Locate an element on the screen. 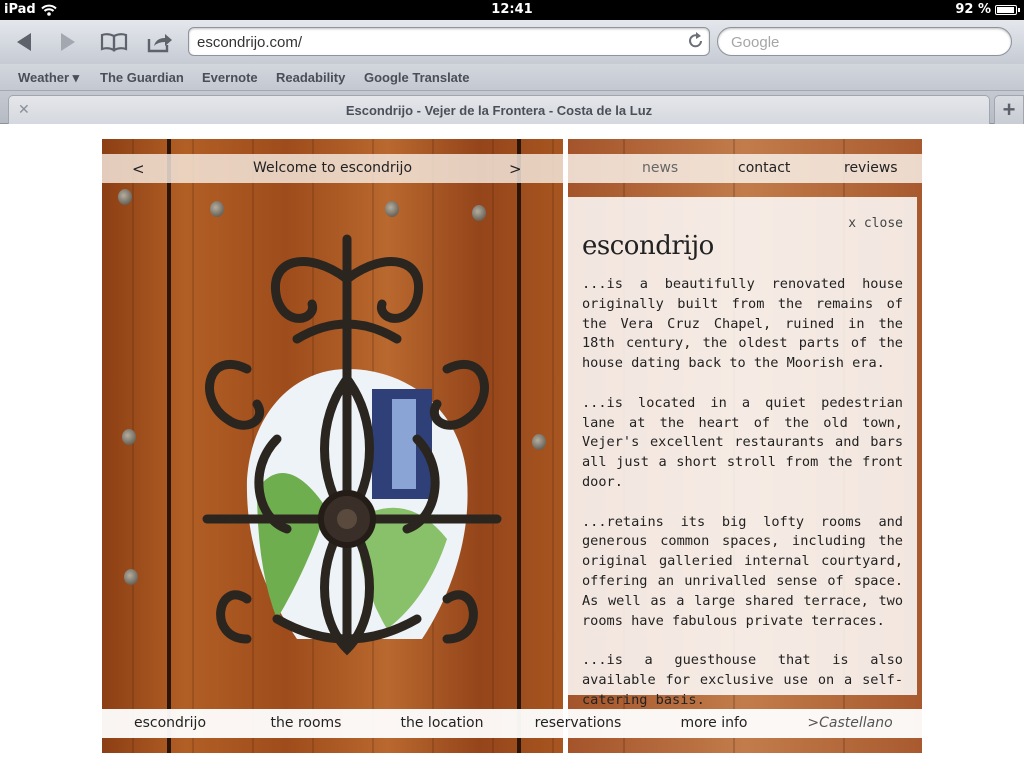 This screenshot has height=768, width=1024. search-field: Google is located at coordinates (864, 41).